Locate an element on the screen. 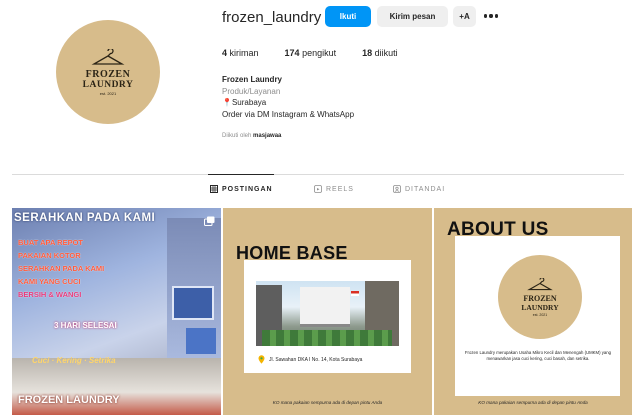 This screenshot has width=632, height=415. post1-headline: SERAHKAN PADA KAMI is located at coordinates (85, 218).